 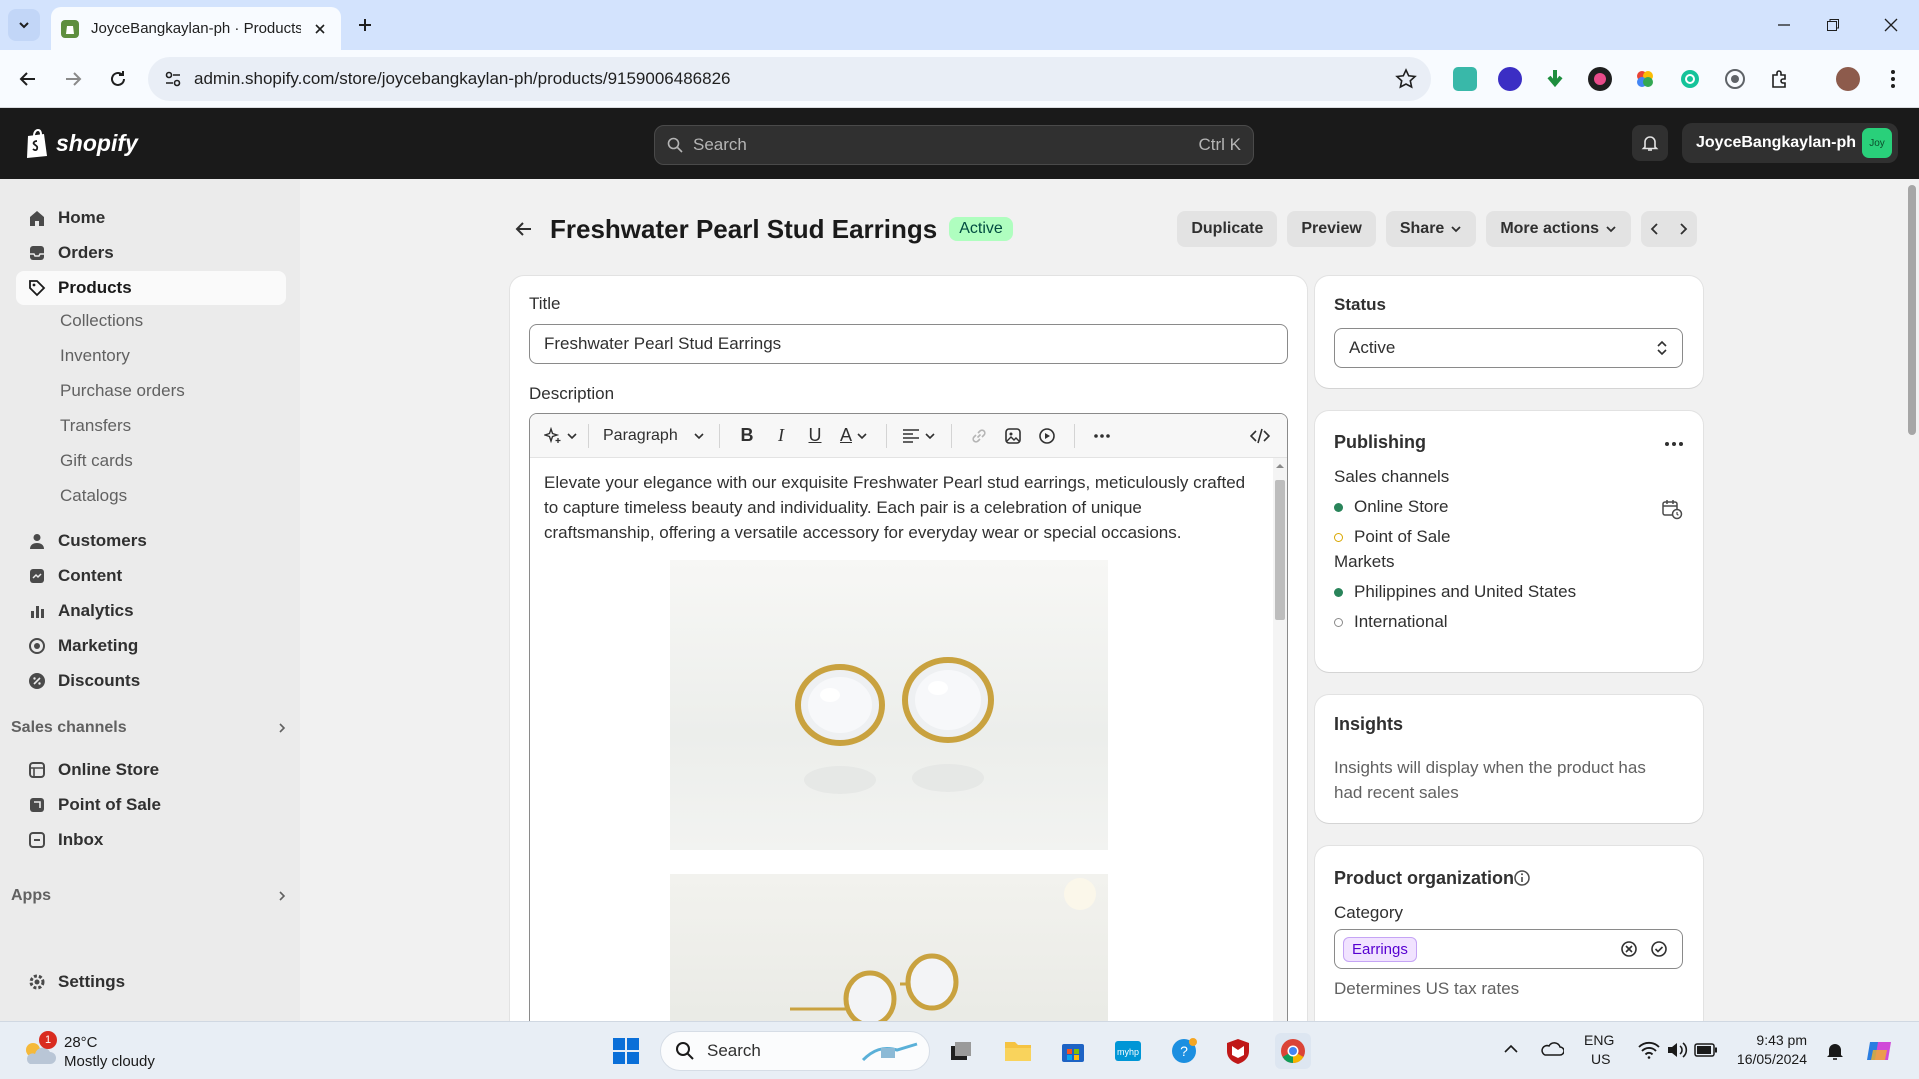 I want to click on sidebar-item-customers: Customers, so click(x=151, y=541).